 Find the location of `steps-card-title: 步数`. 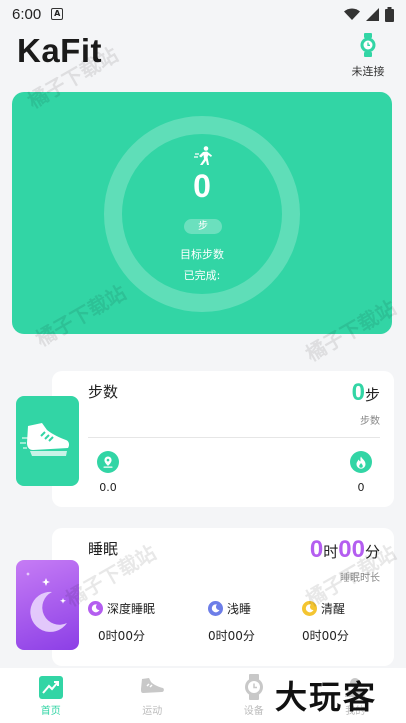

steps-card-title: 步数 is located at coordinates (103, 392).